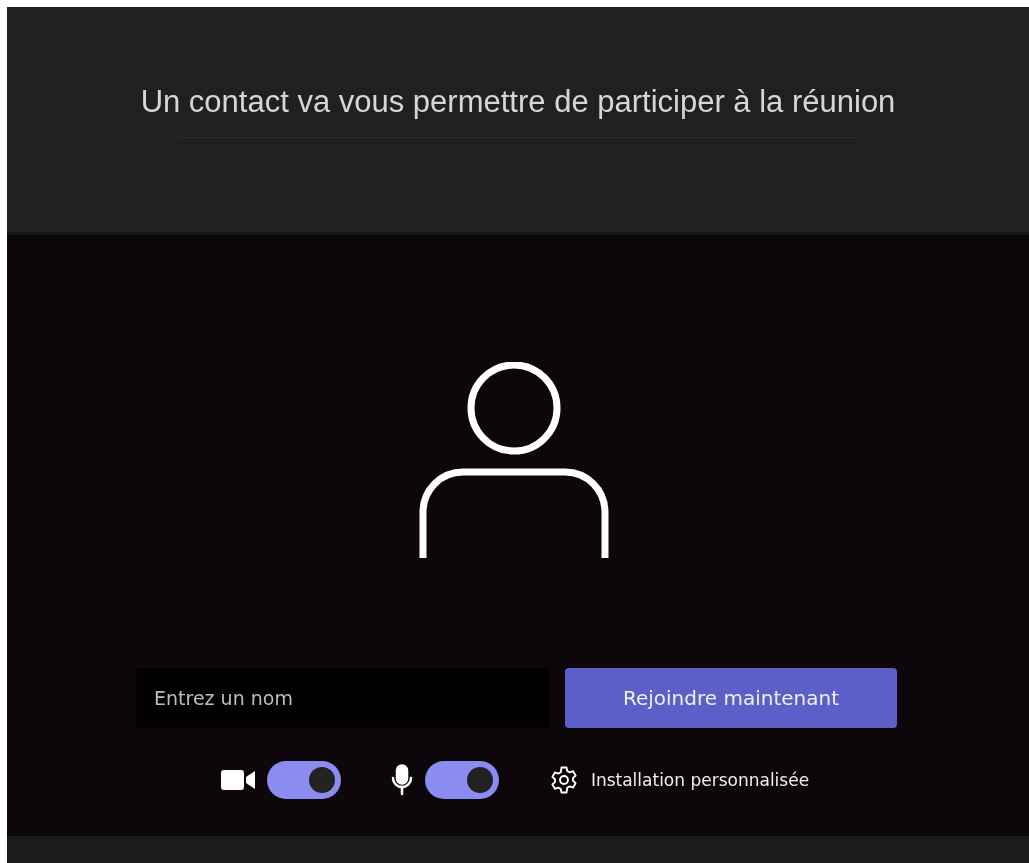 The width and height of the screenshot is (1029, 863). I want to click on video-camera-icon, so click(237, 780).